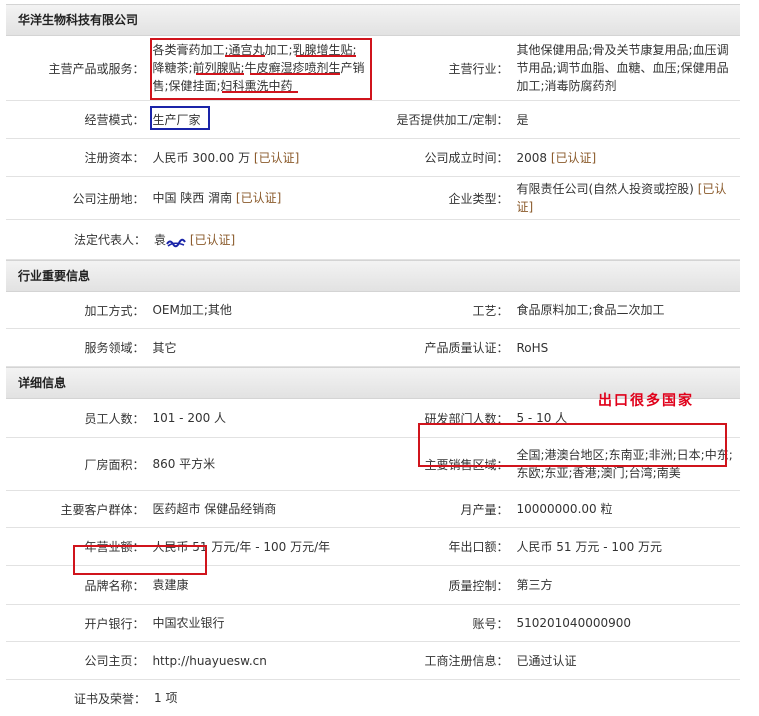 The width and height of the screenshot is (759, 716). I want to click on founded-value: 2008 [已认证], so click(625, 158).